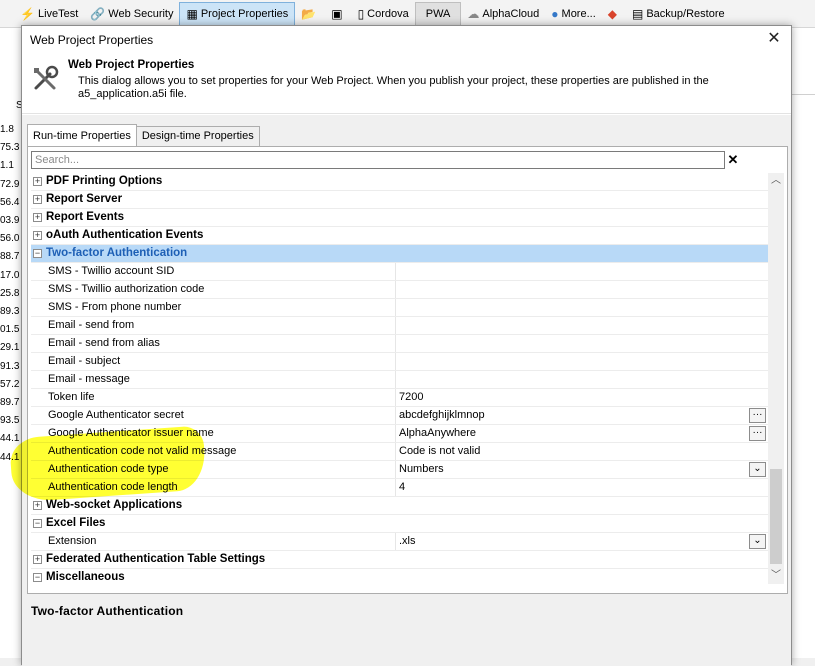  I want to click on folder-icon: 📂, so click(309, 13).